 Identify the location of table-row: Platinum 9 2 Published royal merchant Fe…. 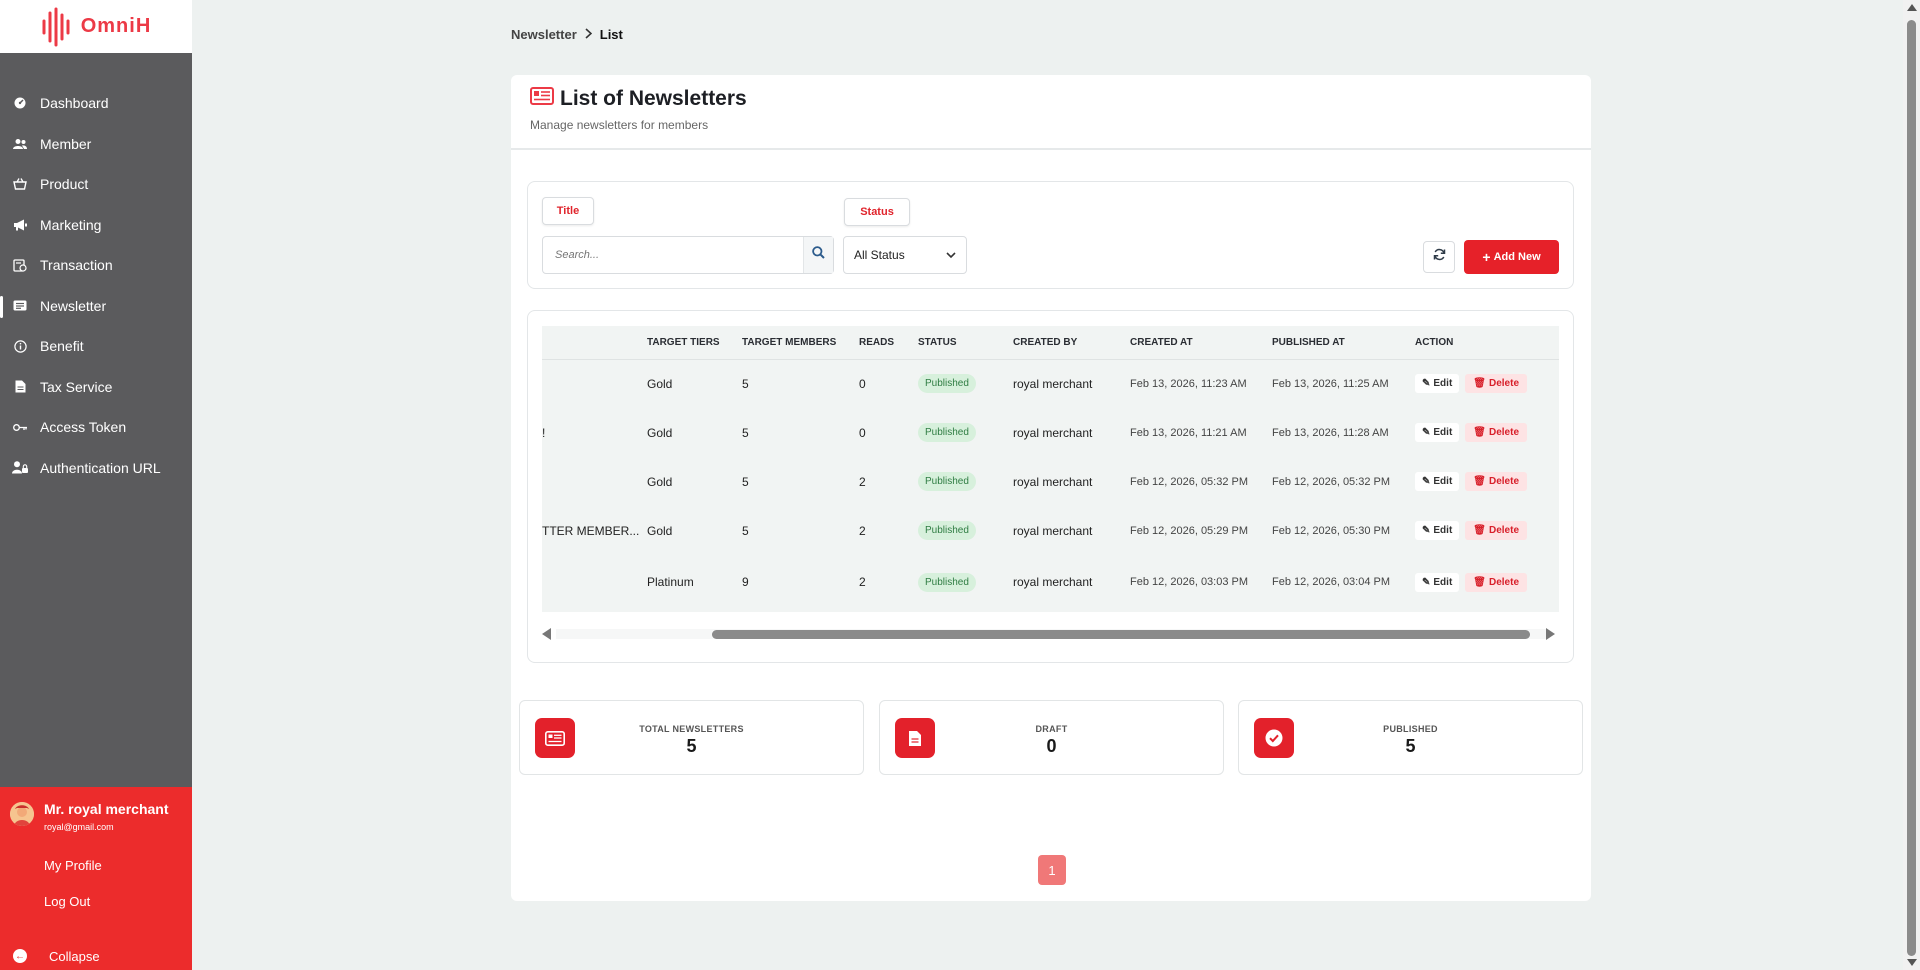
(1050, 582).